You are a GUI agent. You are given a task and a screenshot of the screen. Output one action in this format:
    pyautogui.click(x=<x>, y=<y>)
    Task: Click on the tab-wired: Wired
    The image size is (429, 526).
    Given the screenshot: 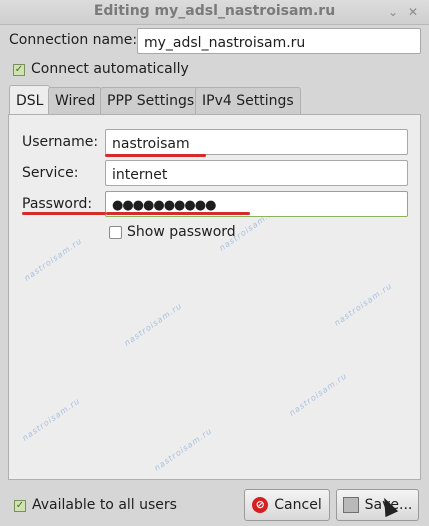 What is the action you would take?
    pyautogui.click(x=75, y=100)
    